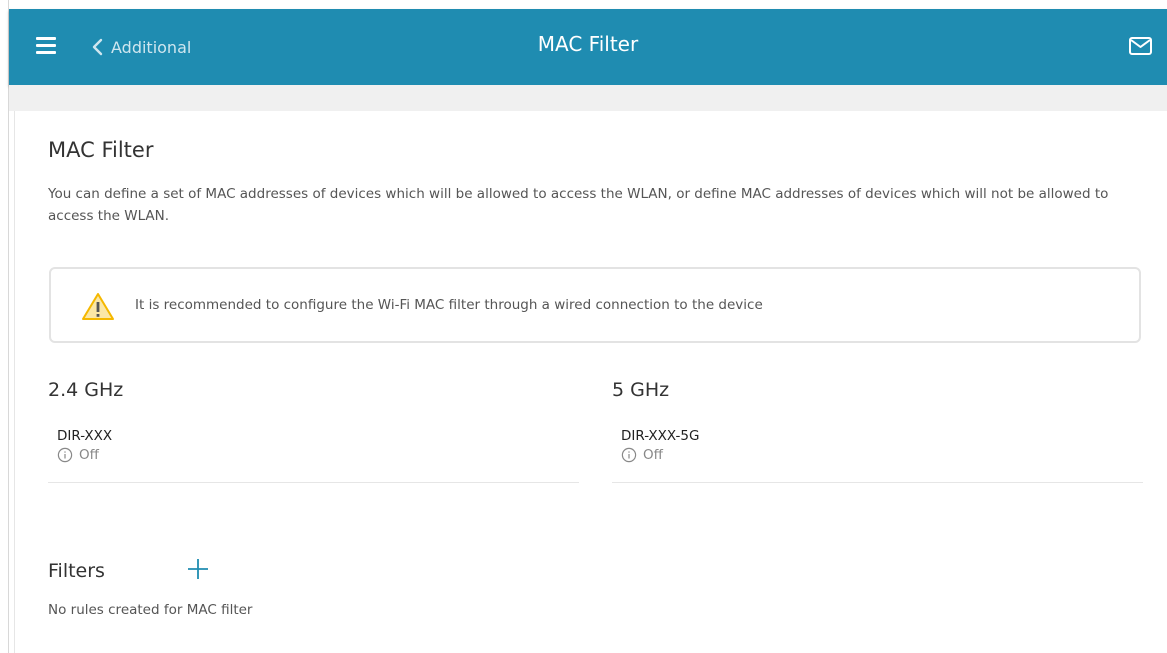  I want to click on band-title: 5 GHz, so click(641, 390).